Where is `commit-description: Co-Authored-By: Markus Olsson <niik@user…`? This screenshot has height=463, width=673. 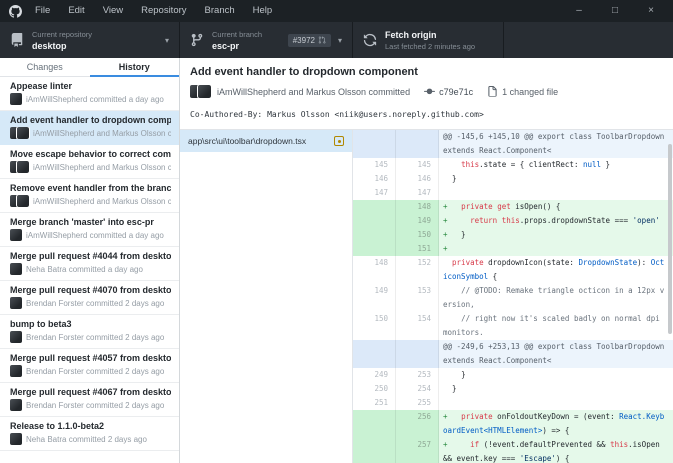 commit-description: Co-Authored-By: Markus Olsson <niik@user… is located at coordinates (337, 114).